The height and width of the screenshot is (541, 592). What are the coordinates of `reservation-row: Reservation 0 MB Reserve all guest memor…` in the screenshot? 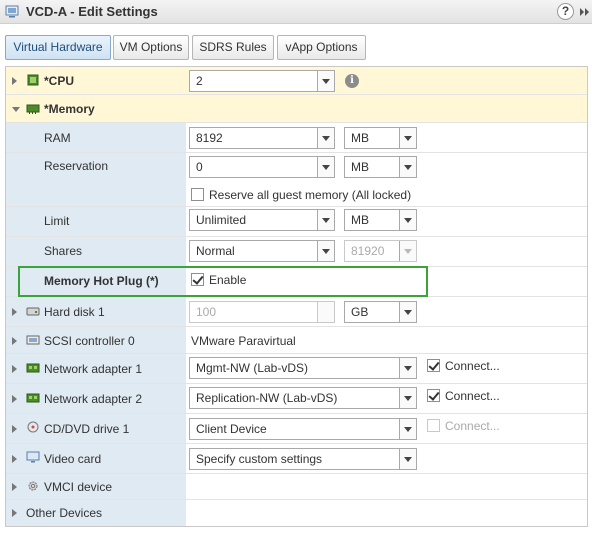 It's located at (296, 180).